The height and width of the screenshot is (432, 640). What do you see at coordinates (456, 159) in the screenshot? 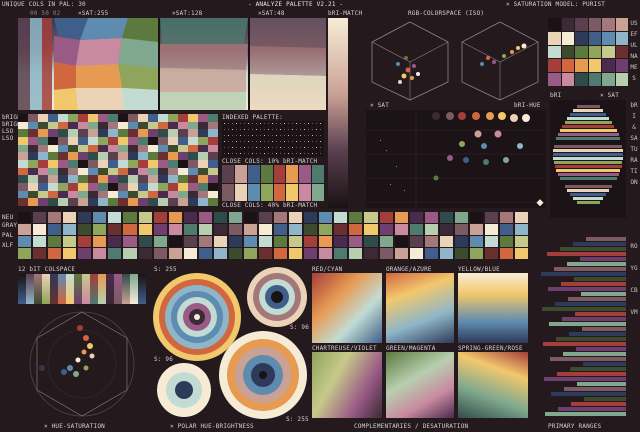
I see `sat-scatter-panel` at bounding box center [456, 159].